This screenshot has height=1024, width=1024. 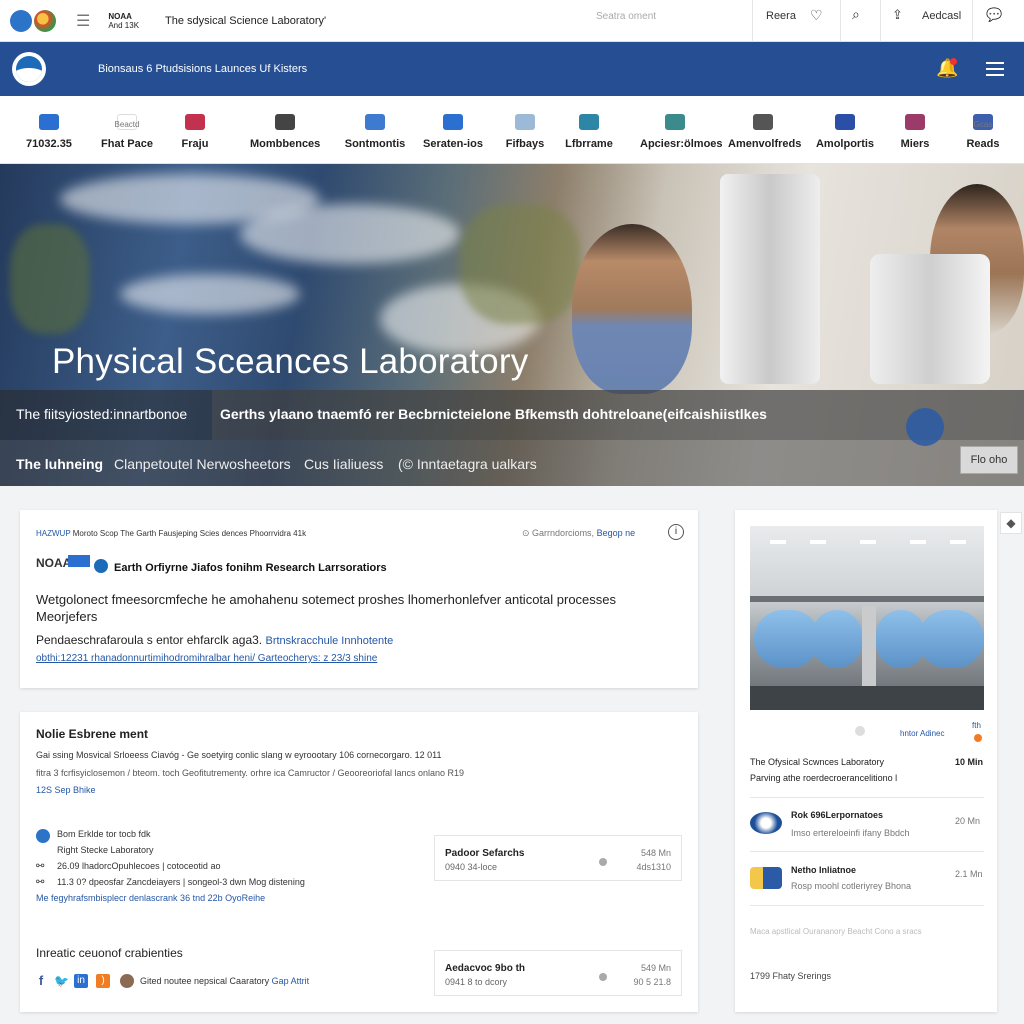 I want to click on nav-item-9: Apciesr:ölmoes, so click(x=681, y=130).